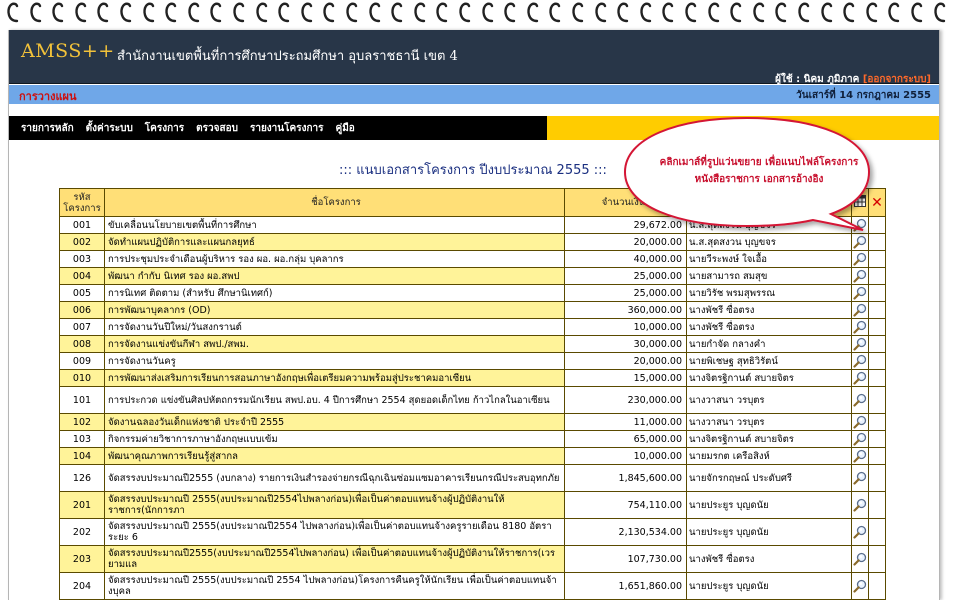  Describe the element at coordinates (334, 276) in the screenshot. I see `project-name: พัฒนา กำกับ นิเทศ รอง ผอ.สพป` at that location.